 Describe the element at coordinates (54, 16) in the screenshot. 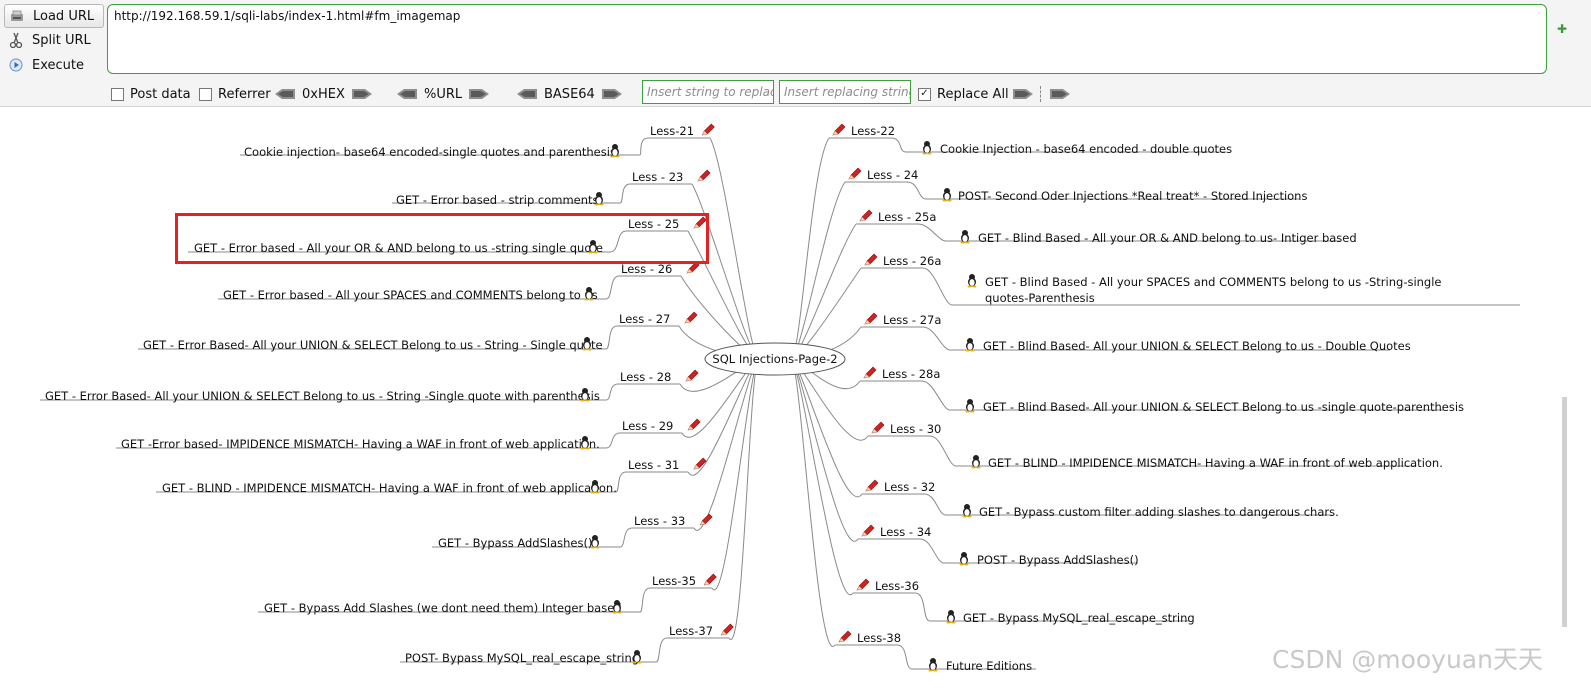

I see `load-url-button: Load URL` at that location.